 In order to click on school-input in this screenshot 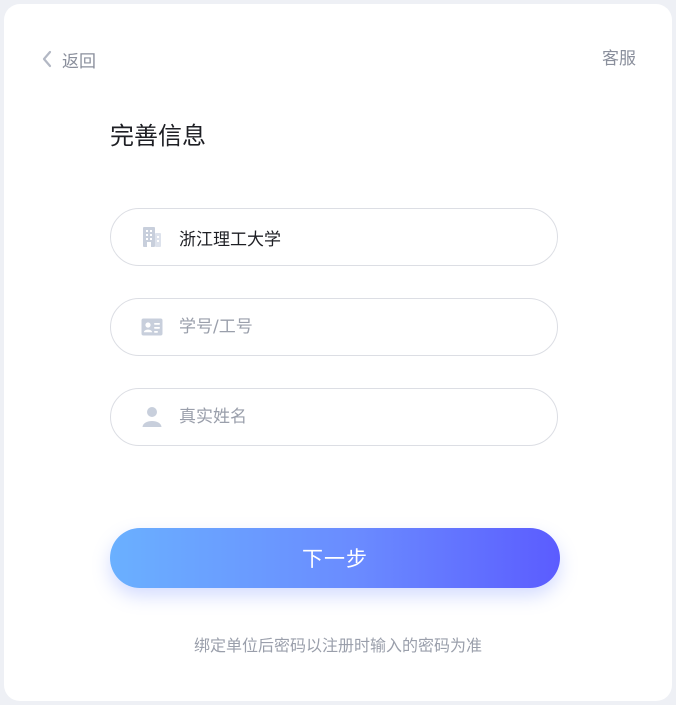, I will do `click(344, 237)`.